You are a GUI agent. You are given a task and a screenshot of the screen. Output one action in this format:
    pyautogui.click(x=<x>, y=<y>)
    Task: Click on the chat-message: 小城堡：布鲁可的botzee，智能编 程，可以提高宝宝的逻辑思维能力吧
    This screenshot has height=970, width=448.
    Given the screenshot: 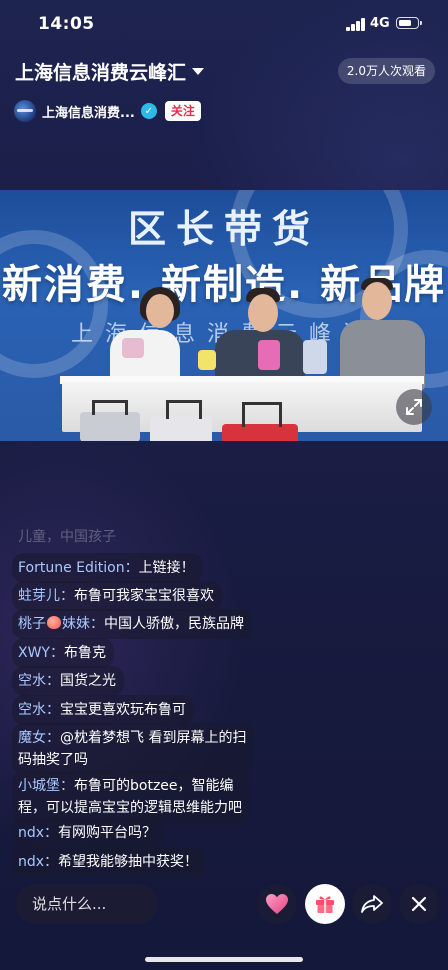 What is the action you would take?
    pyautogui.click(x=131, y=797)
    